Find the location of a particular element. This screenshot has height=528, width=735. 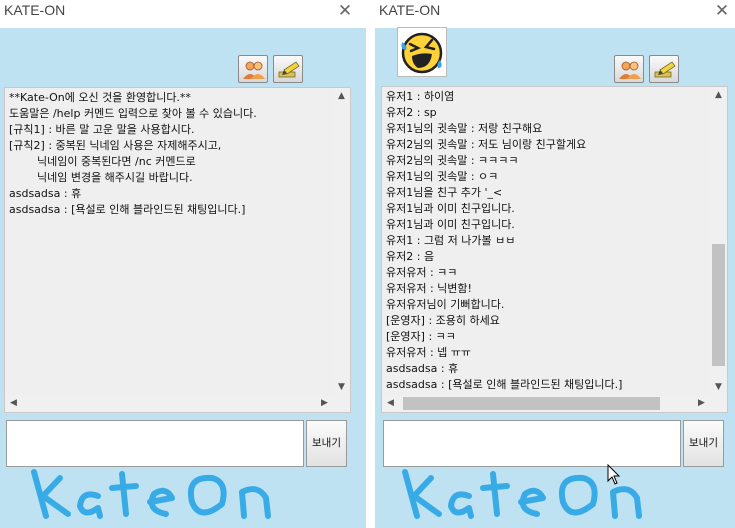

chat-message: 닉네임이 중복된다면 /nc 커멘드로 is located at coordinates (102, 161).